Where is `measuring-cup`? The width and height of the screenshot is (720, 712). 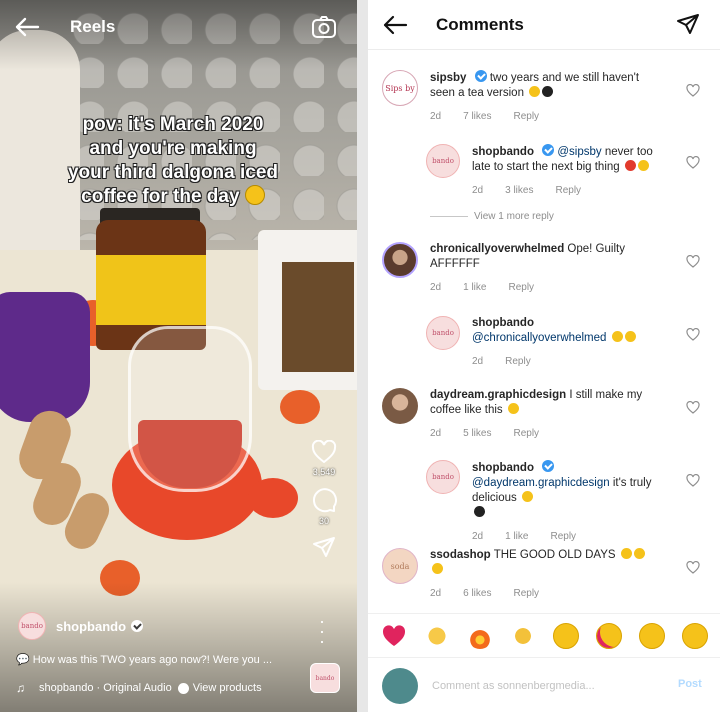 measuring-cup is located at coordinates (45, 357).